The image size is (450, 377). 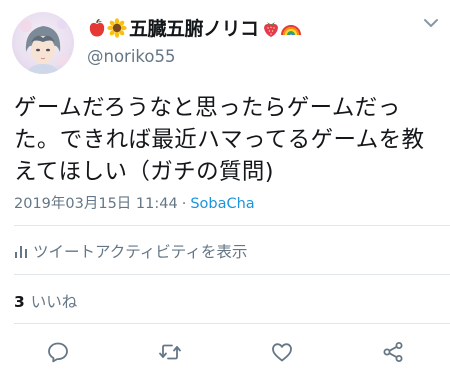 I want to click on display-name: 五臓五腑ノリコ, so click(x=194, y=27).